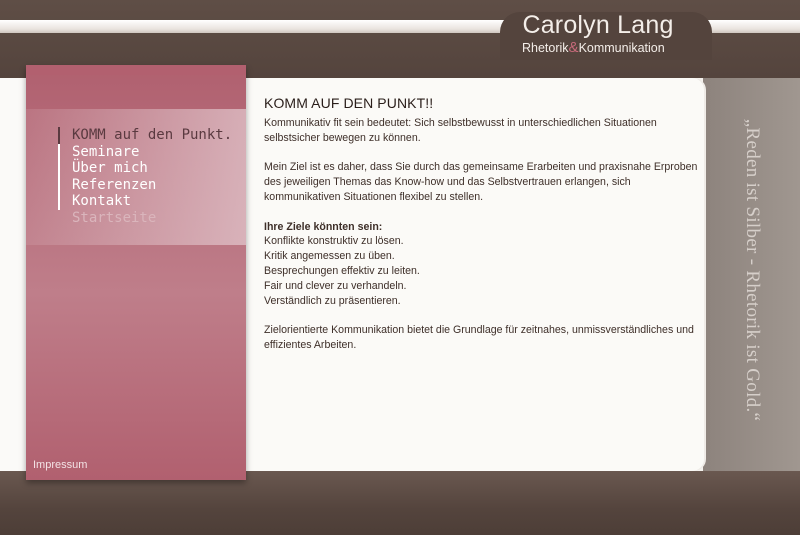 The image size is (800, 535). What do you see at coordinates (349, 103) in the screenshot?
I see `page-title: KOMM AUF DEN PUNKT!!` at bounding box center [349, 103].